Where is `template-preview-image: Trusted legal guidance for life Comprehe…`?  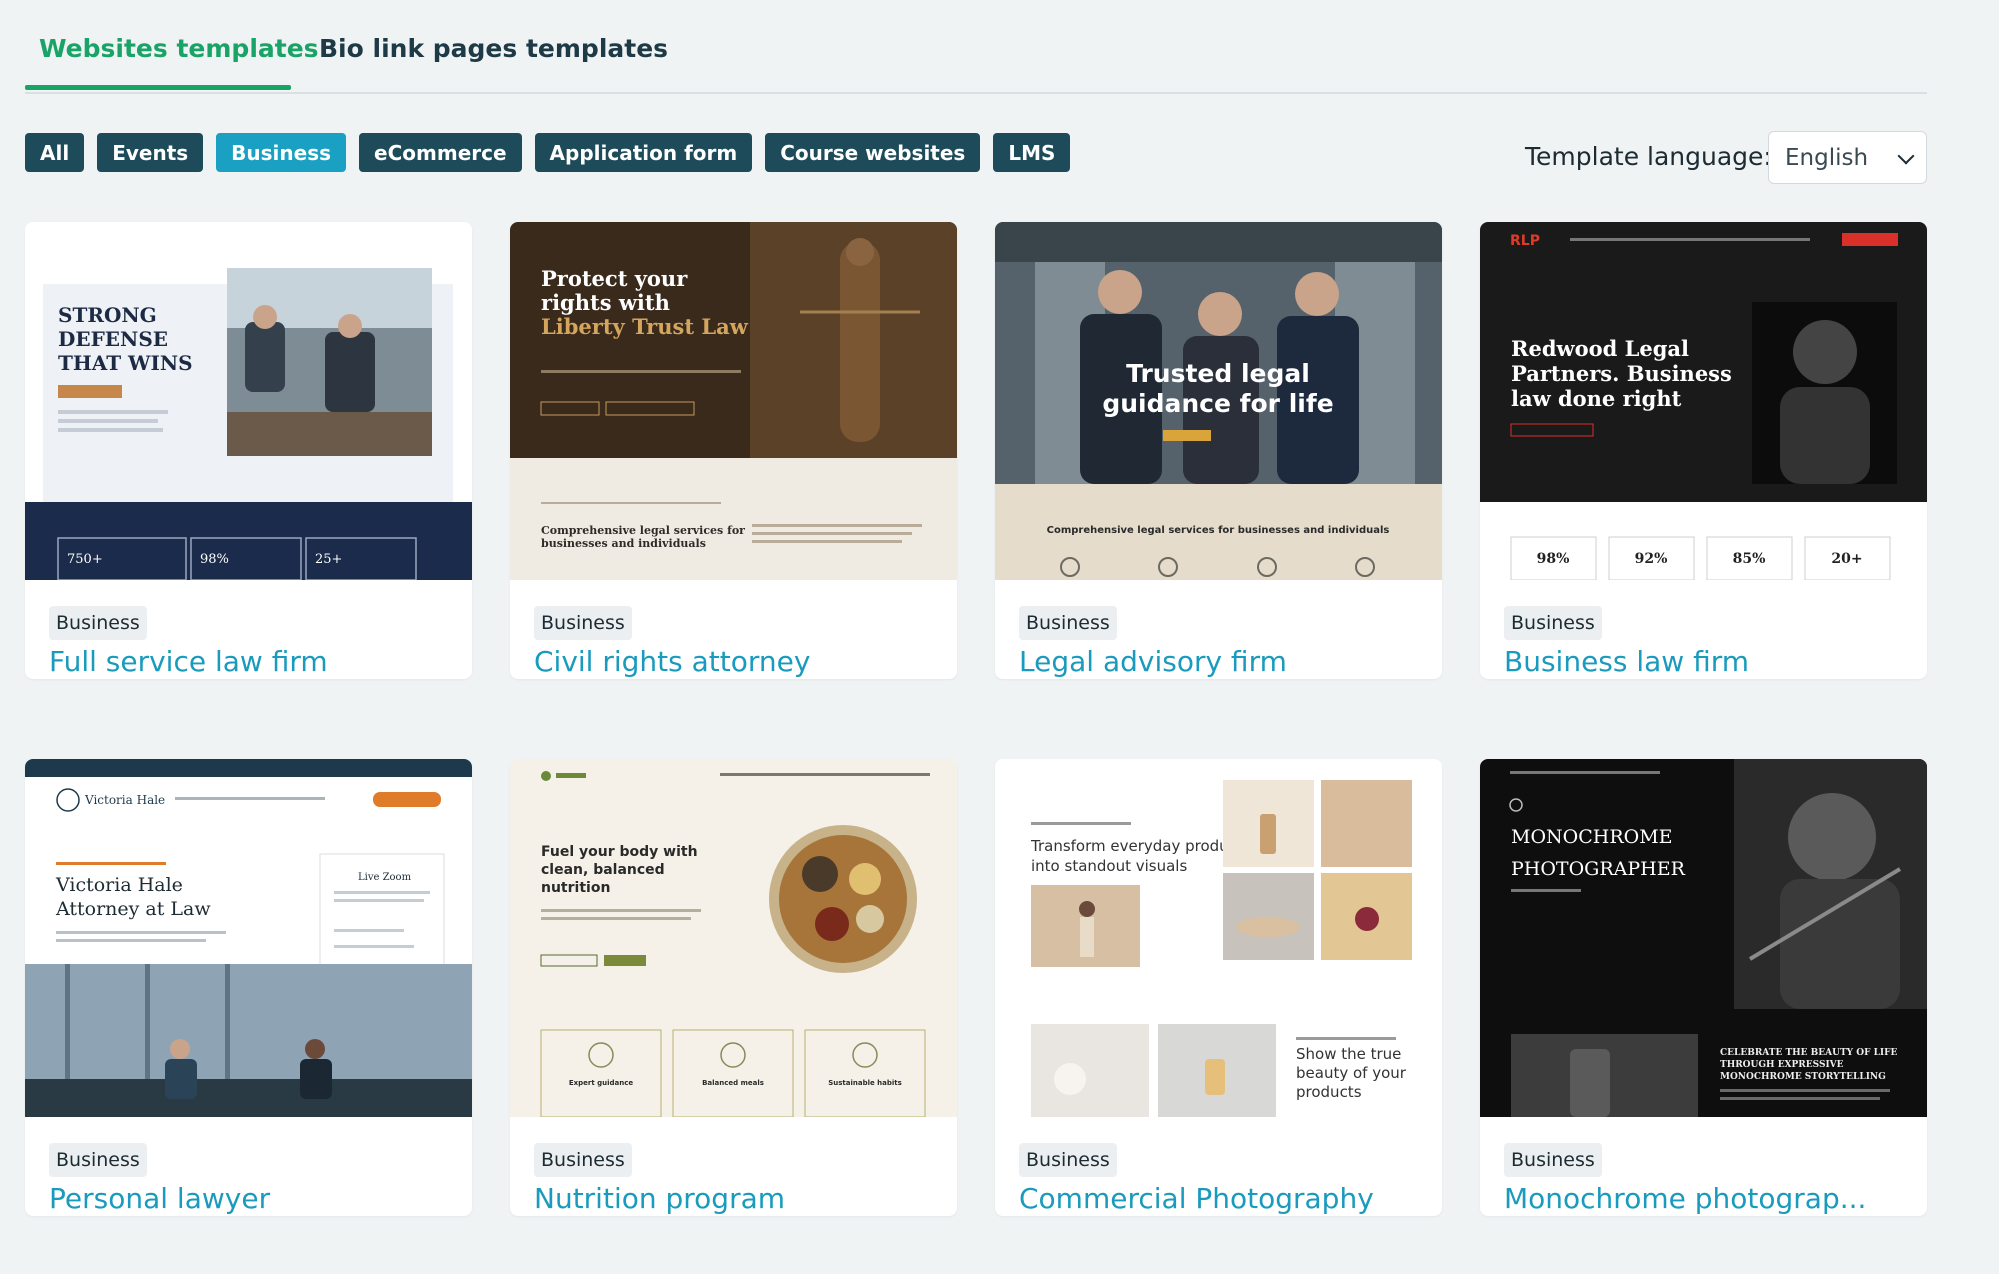 template-preview-image: Trusted legal guidance for life Comprehe… is located at coordinates (1218, 401).